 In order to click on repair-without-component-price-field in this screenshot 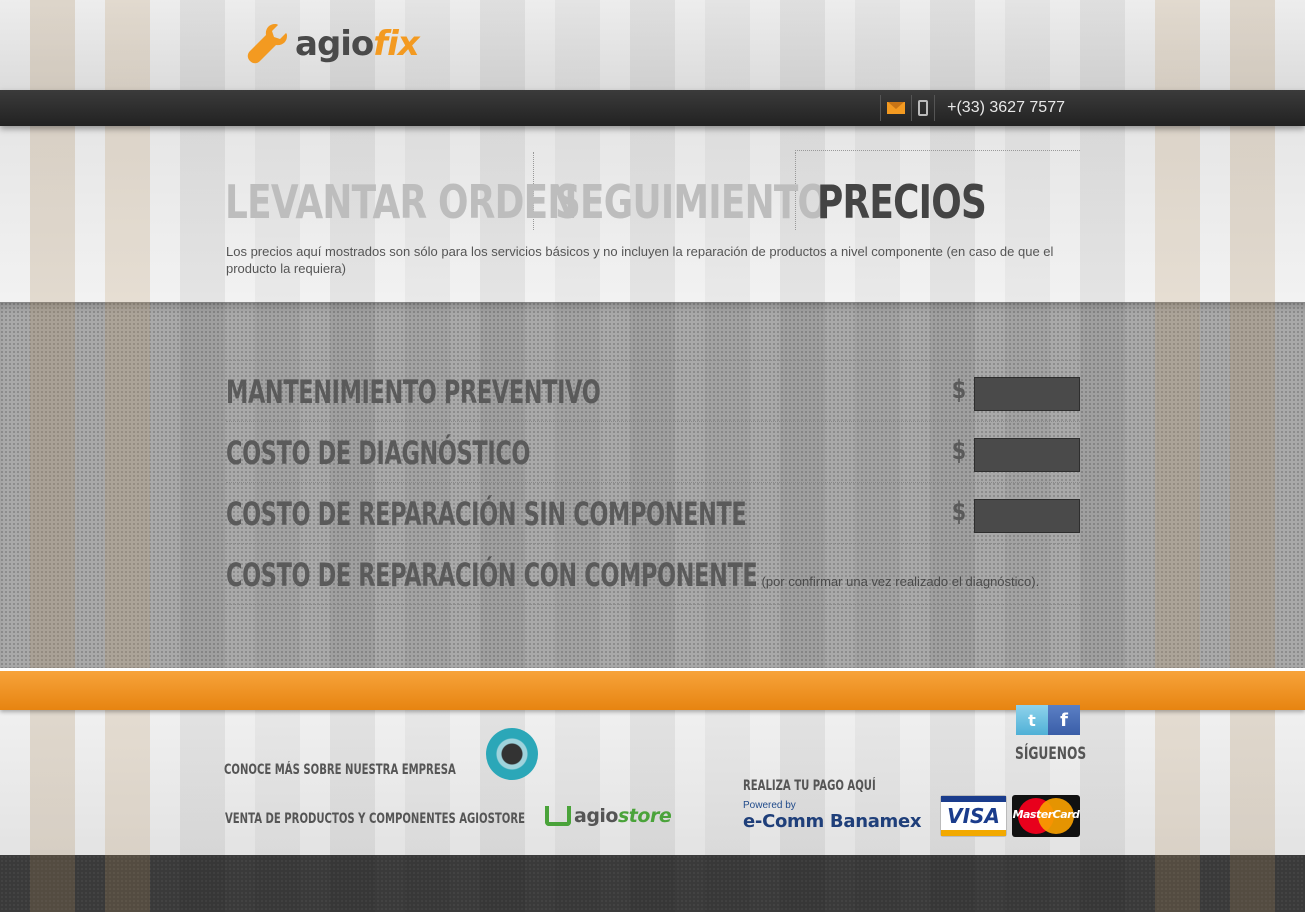, I will do `click(1027, 516)`.